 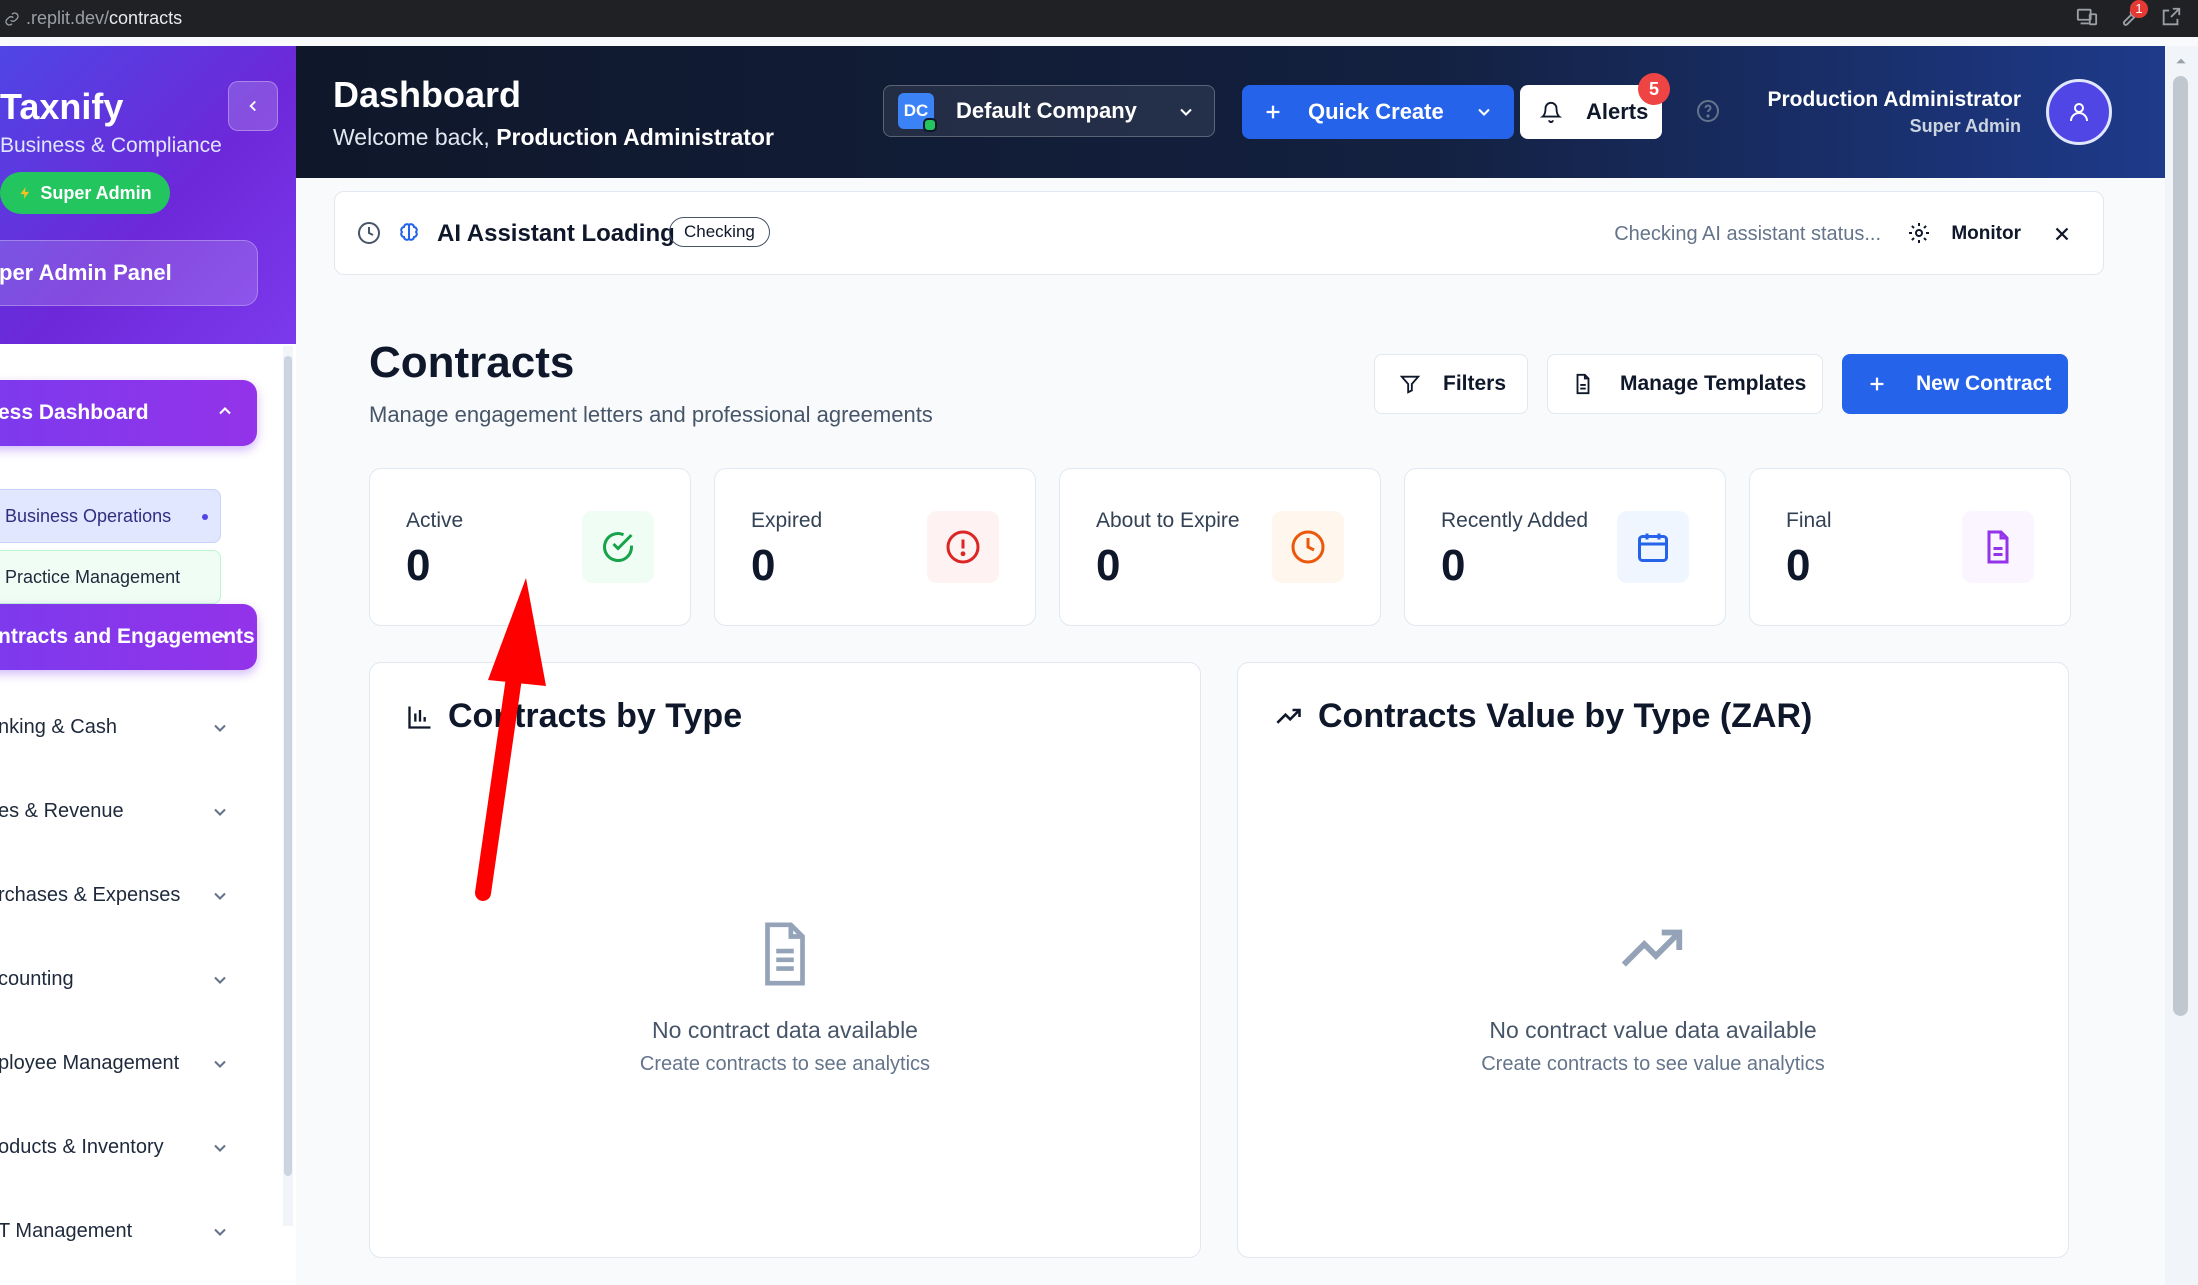 What do you see at coordinates (785, 1030) in the screenshot?
I see `empty-state-title: No contract data available` at bounding box center [785, 1030].